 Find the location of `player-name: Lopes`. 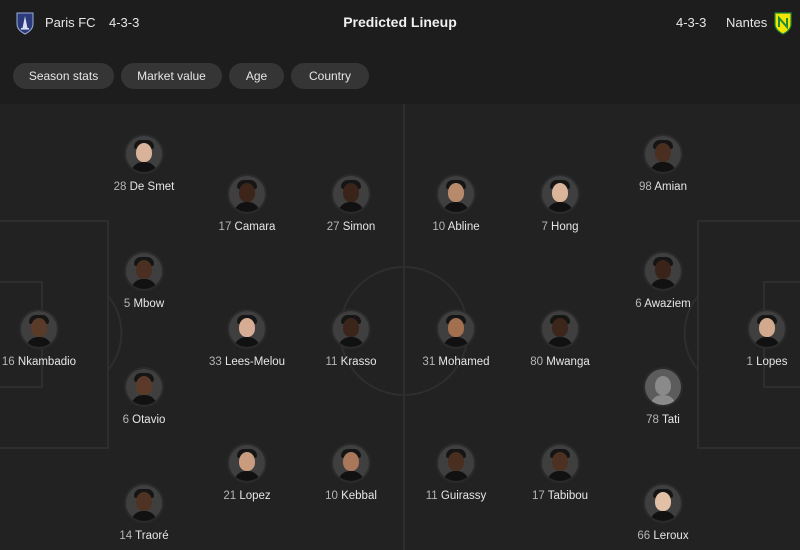

player-name: Lopes is located at coordinates (772, 362).